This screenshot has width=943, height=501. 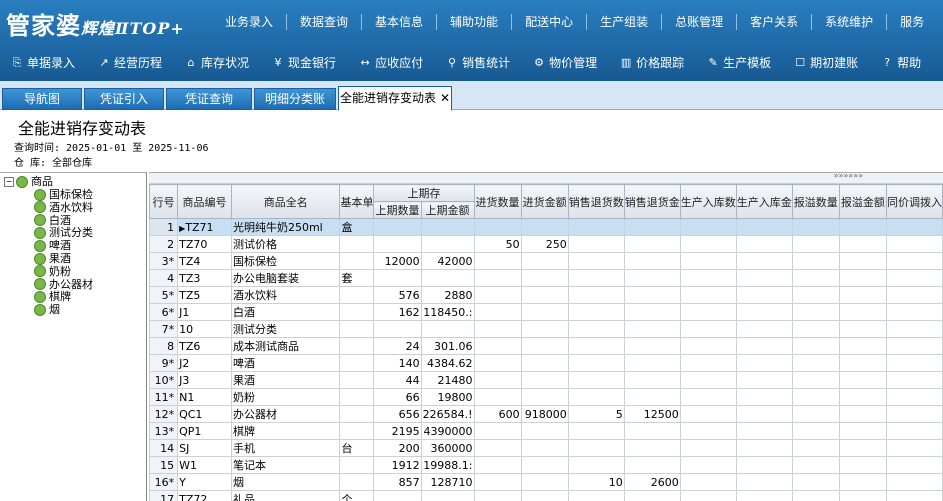 What do you see at coordinates (63, 284) in the screenshot?
I see `tree-node: 办公器材` at bounding box center [63, 284].